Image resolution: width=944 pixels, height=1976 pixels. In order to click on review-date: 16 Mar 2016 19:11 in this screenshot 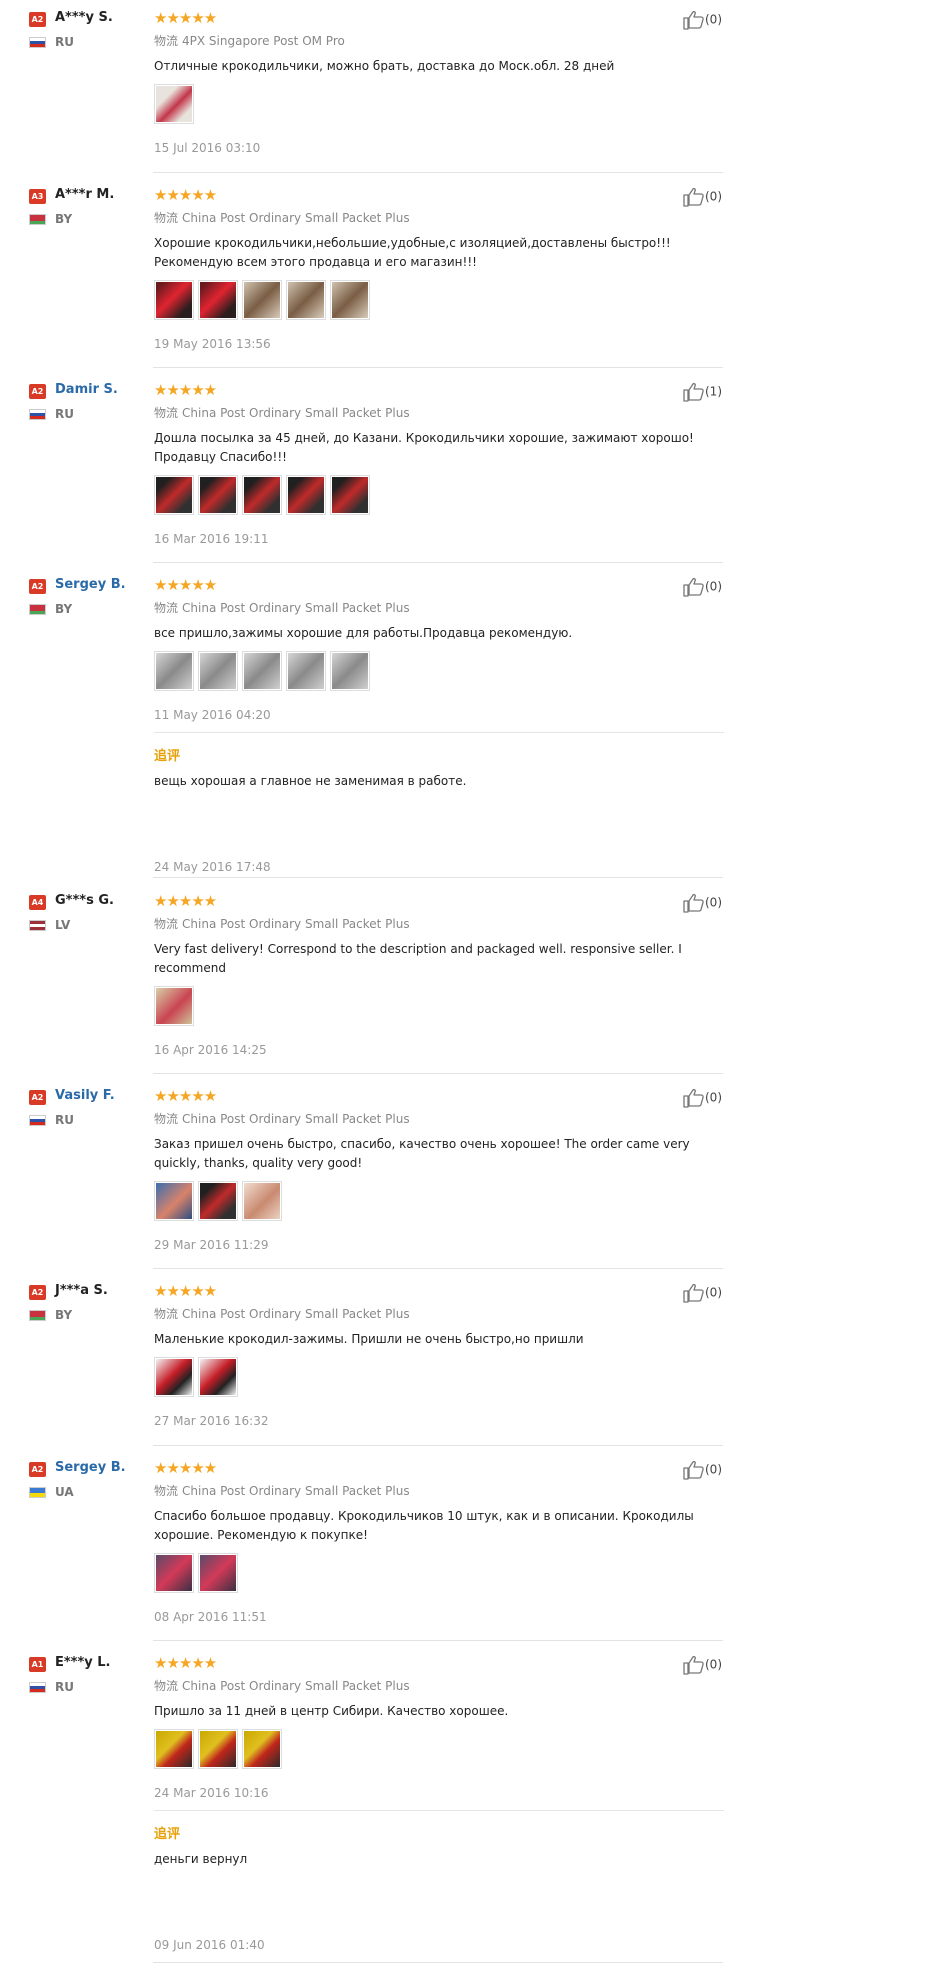, I will do `click(211, 539)`.